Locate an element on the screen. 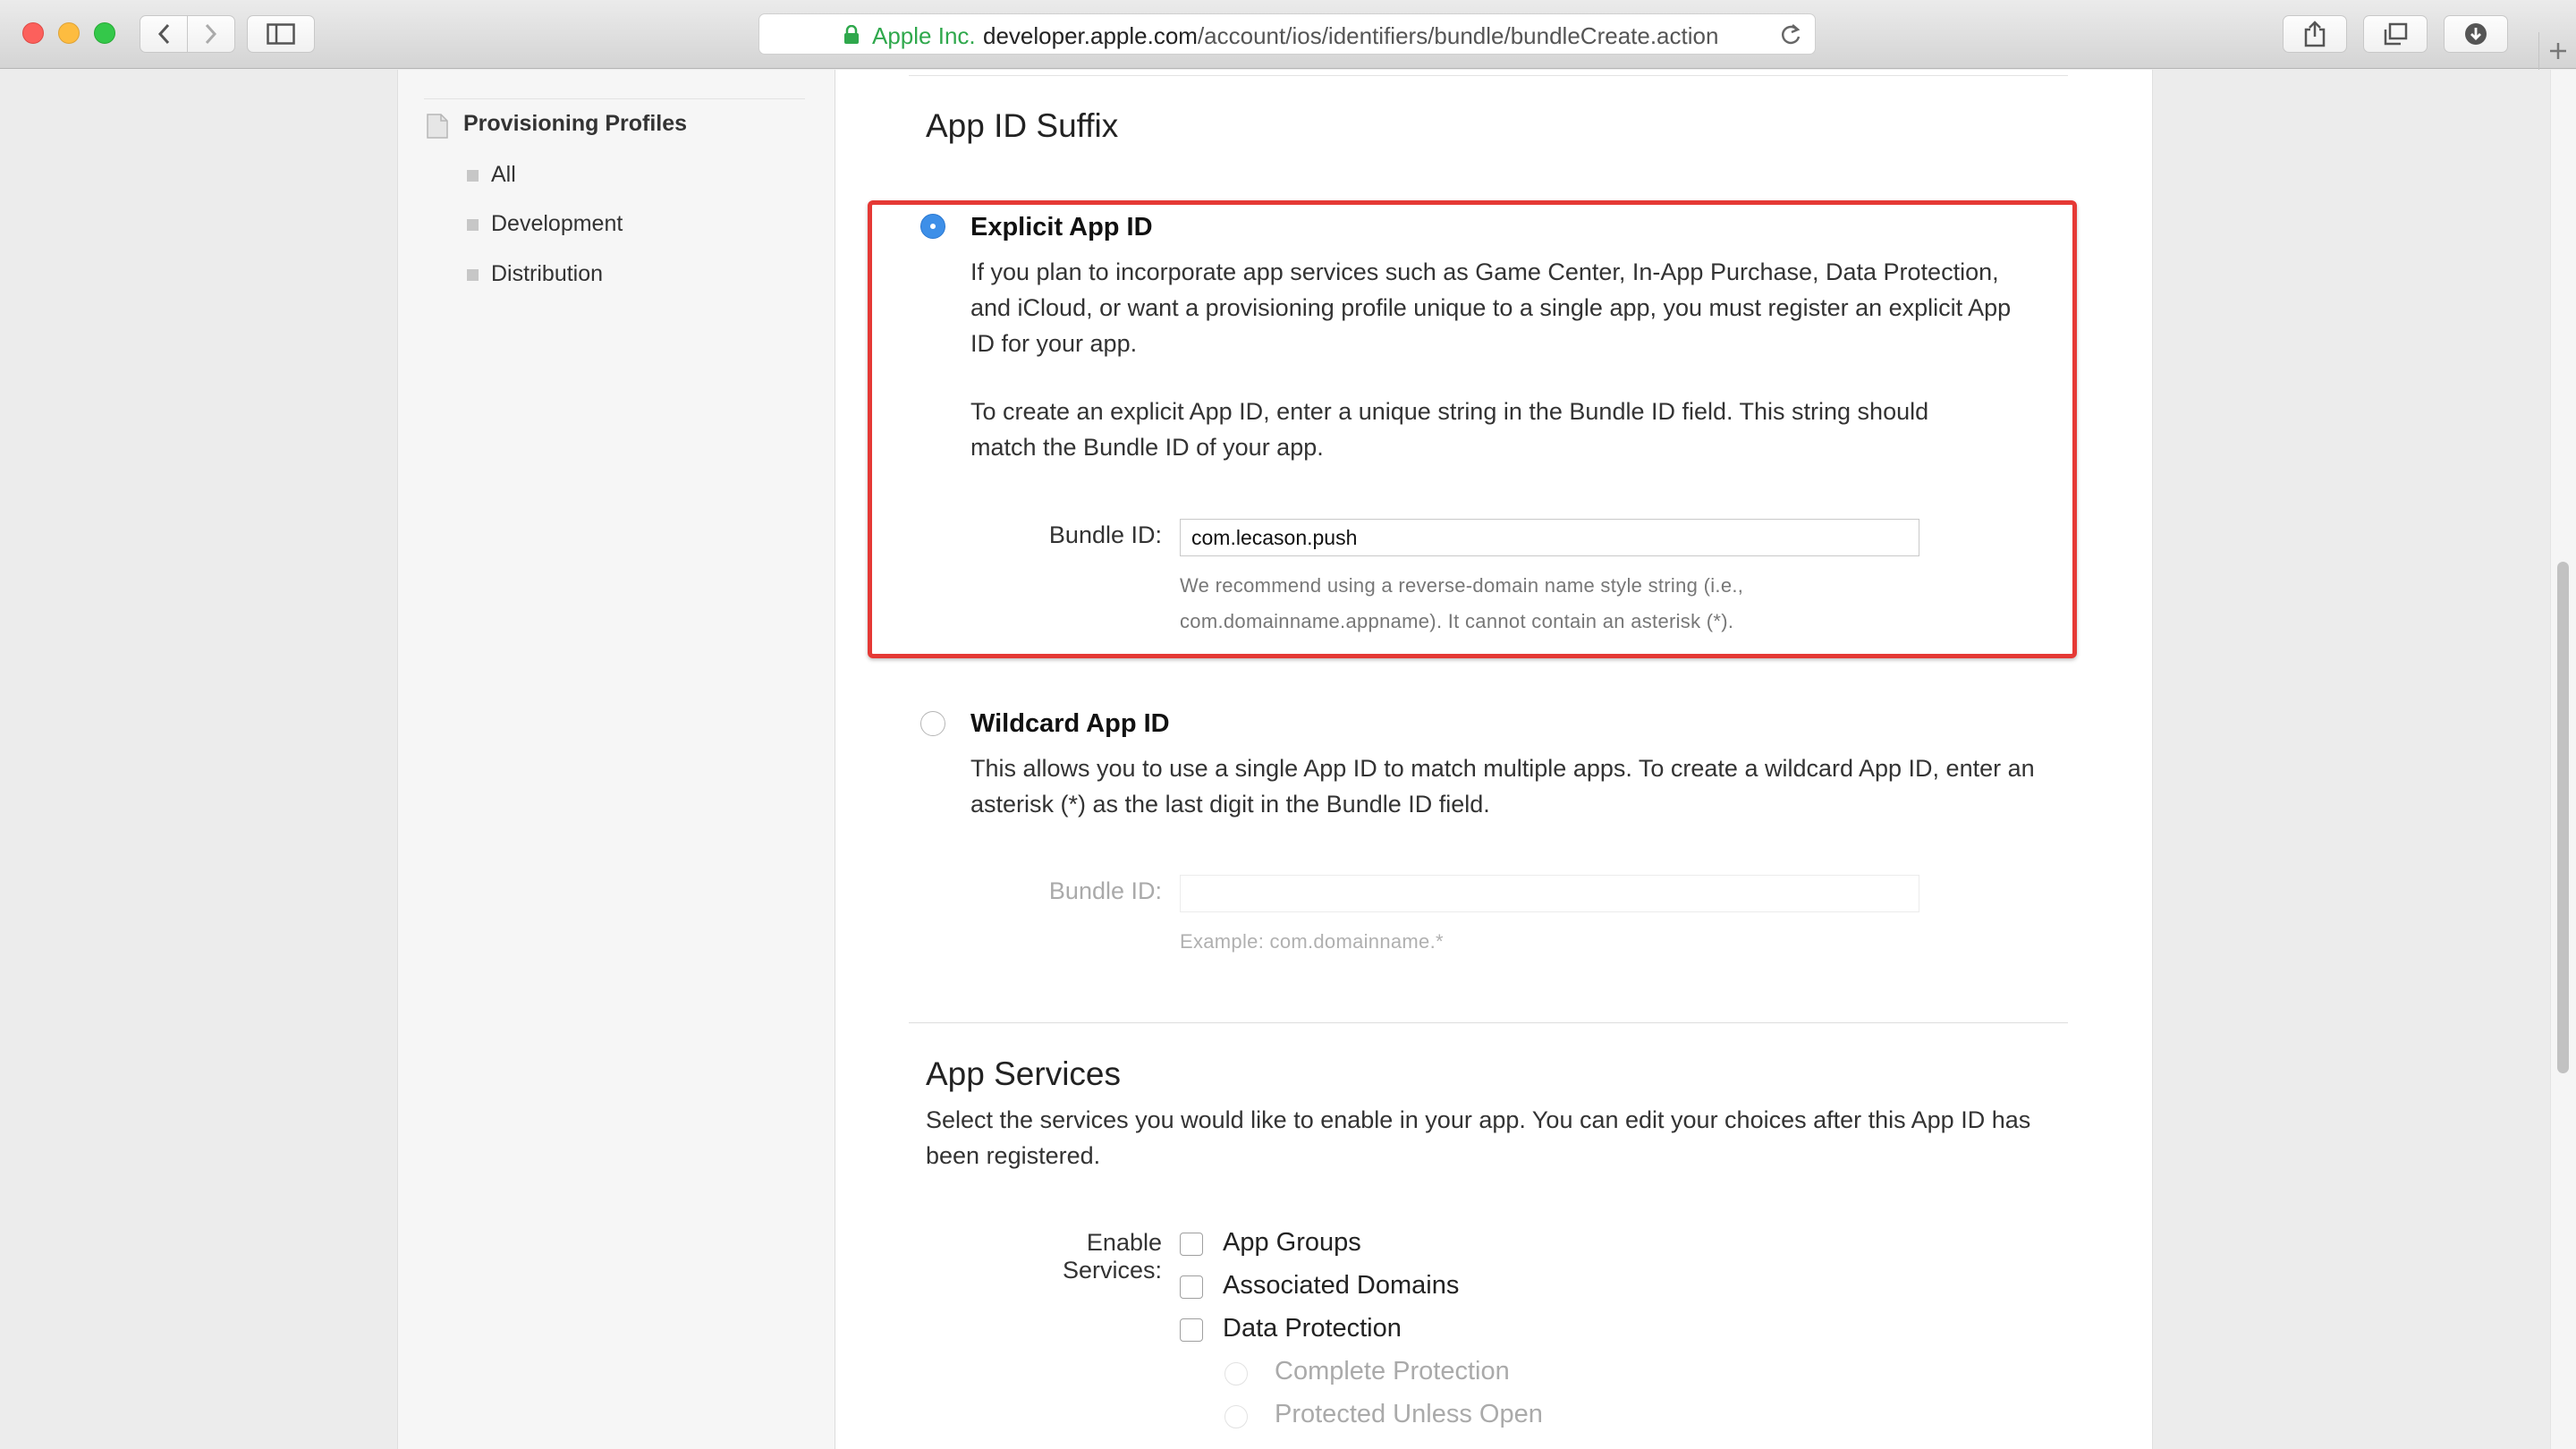 This screenshot has width=2576, height=1449. forward-button is located at coordinates (211, 34).